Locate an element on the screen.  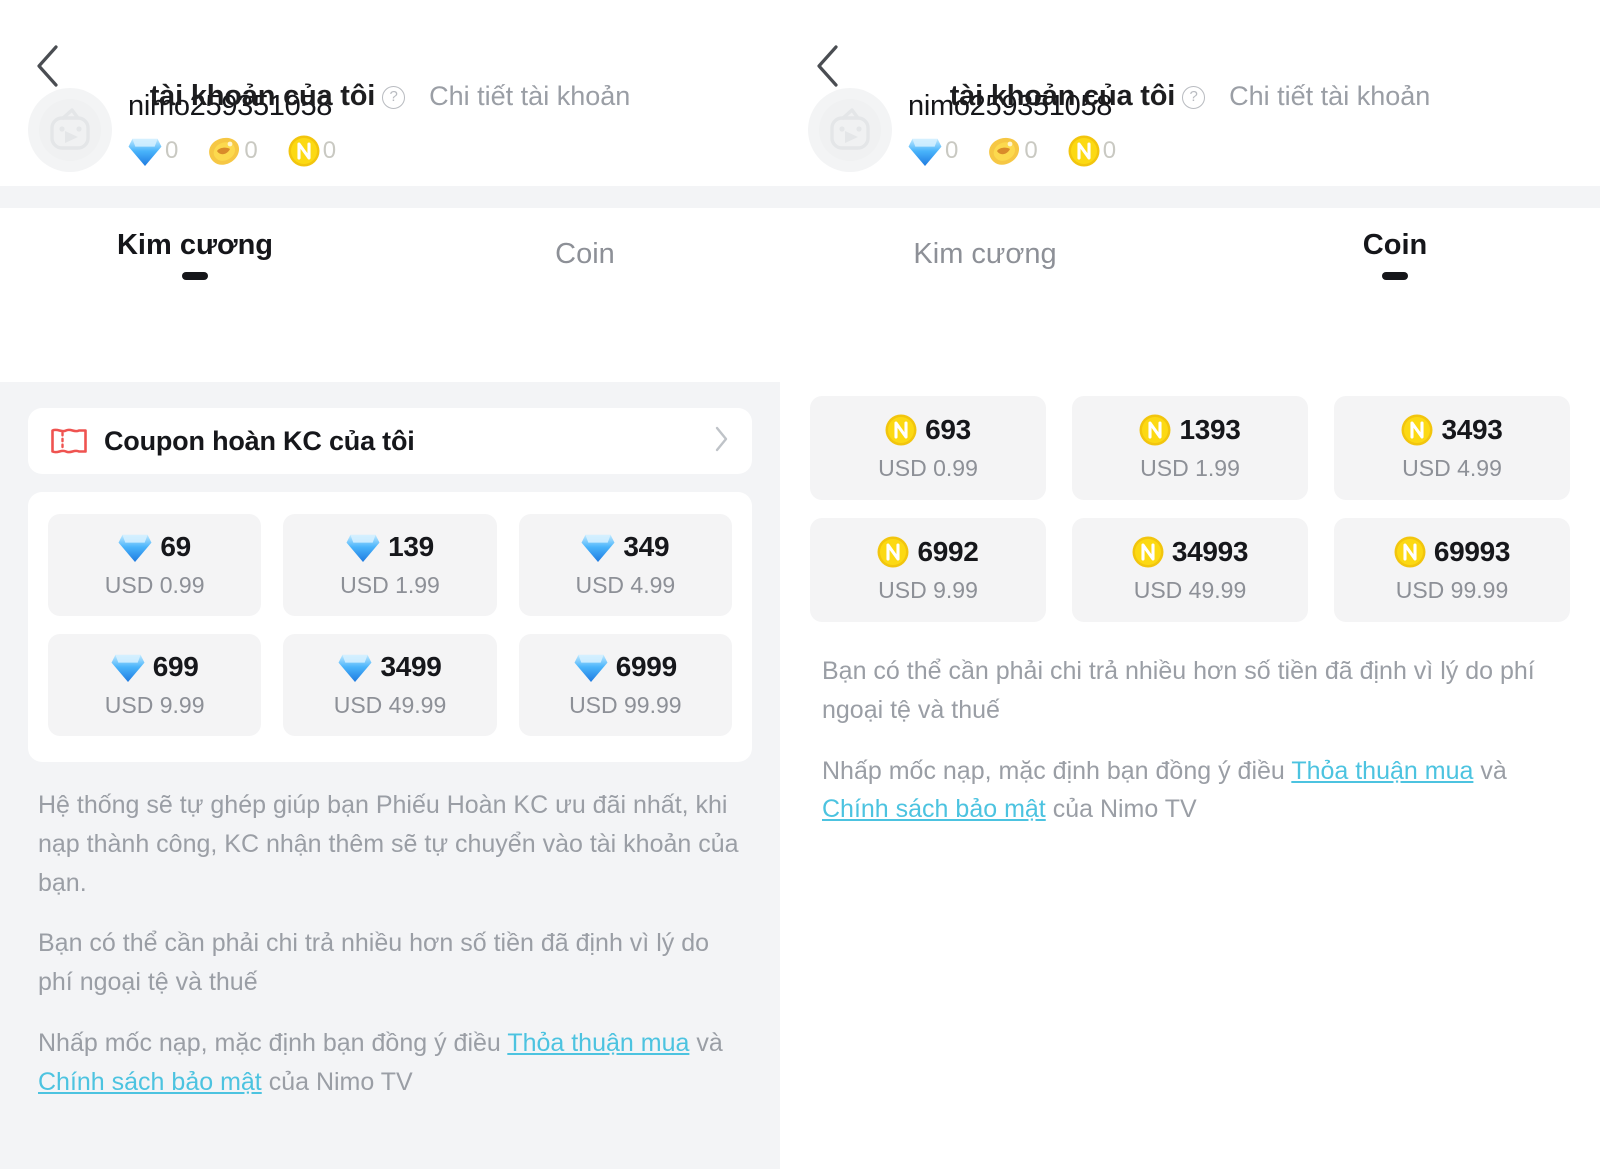
package-option: 349 USD 4.99 is located at coordinates (625, 565).